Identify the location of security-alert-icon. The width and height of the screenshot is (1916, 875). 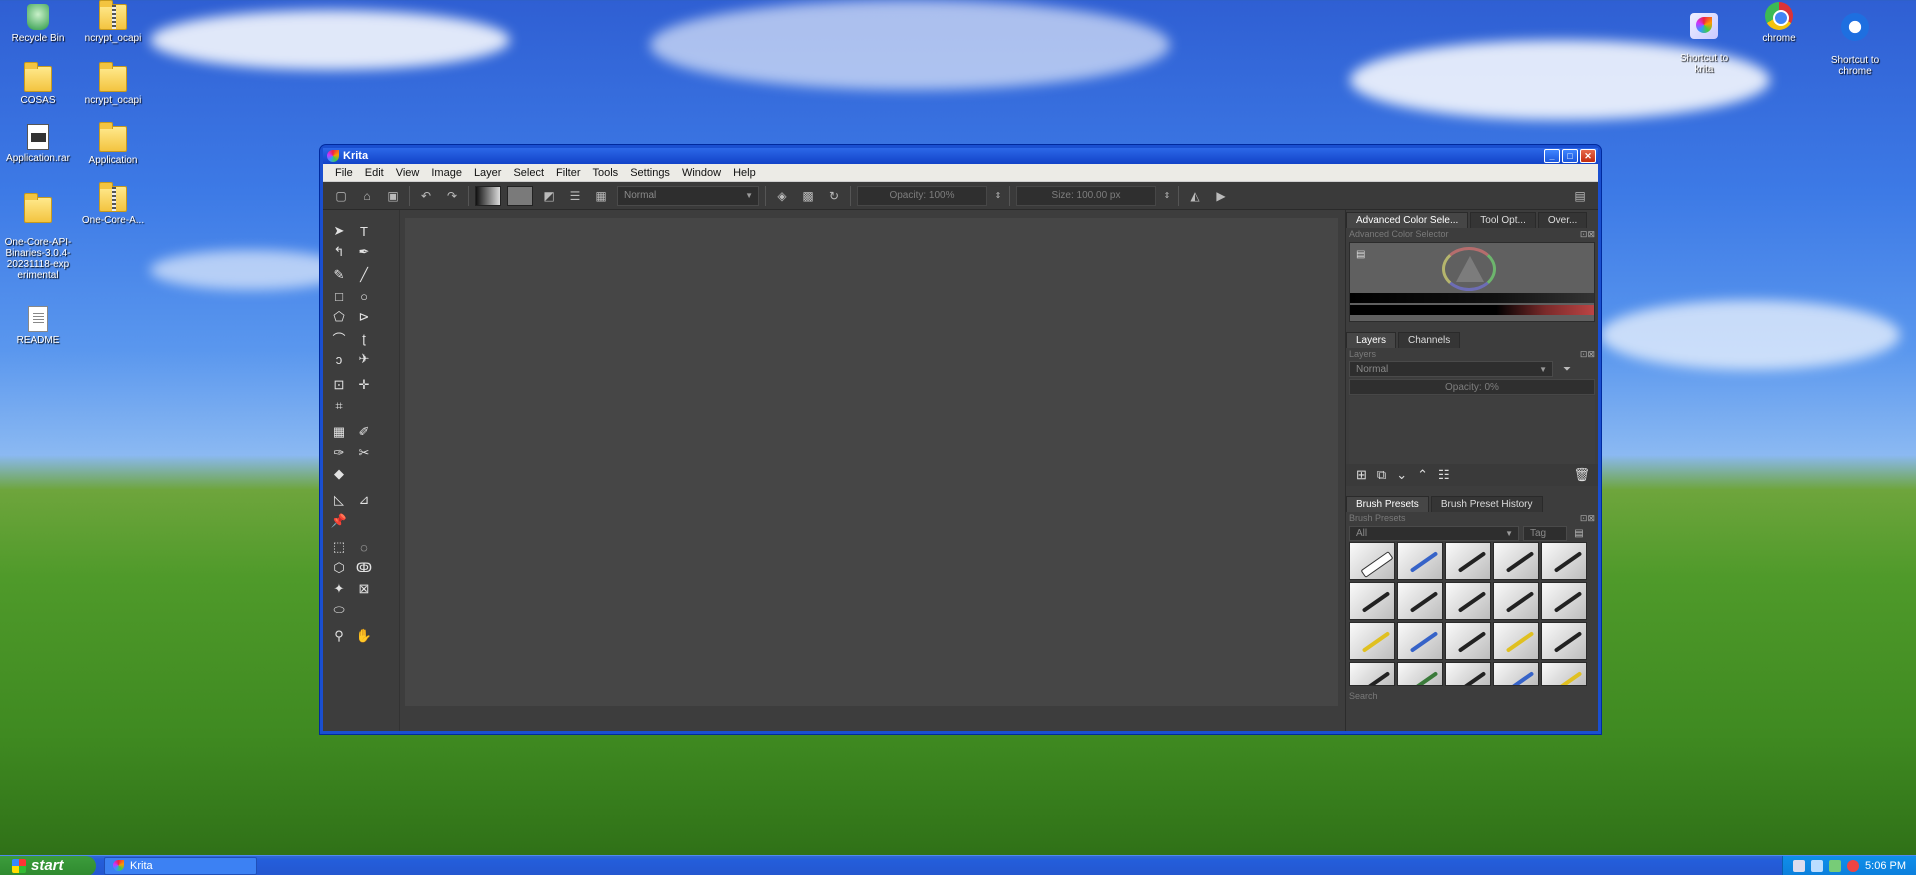
(1853, 865).